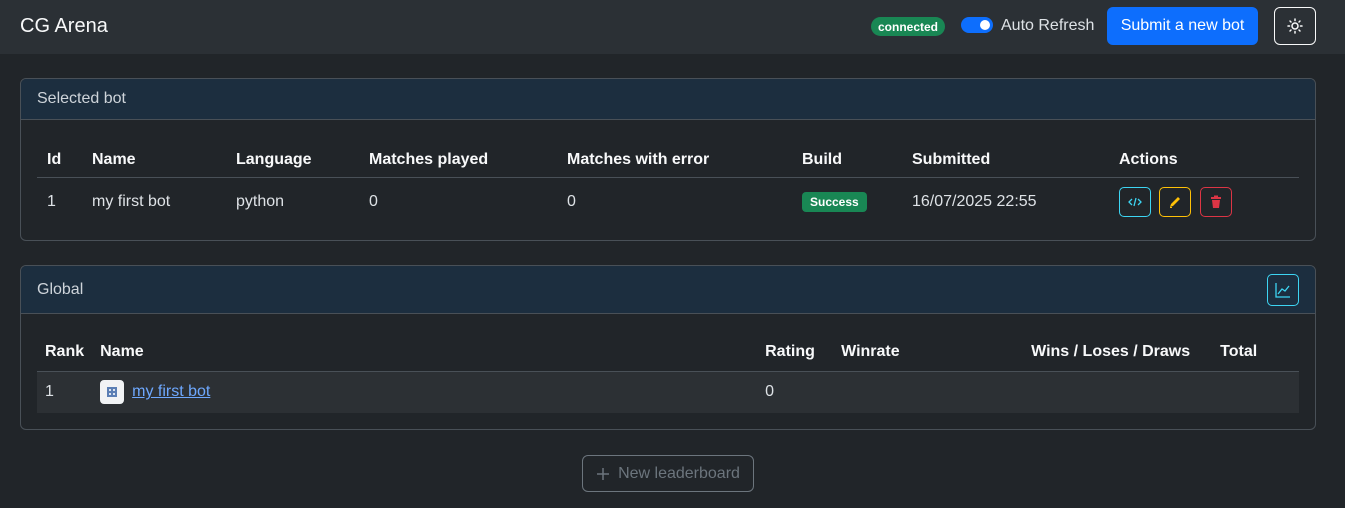 The image size is (1345, 508). I want to click on col-language: Language, so click(292, 160).